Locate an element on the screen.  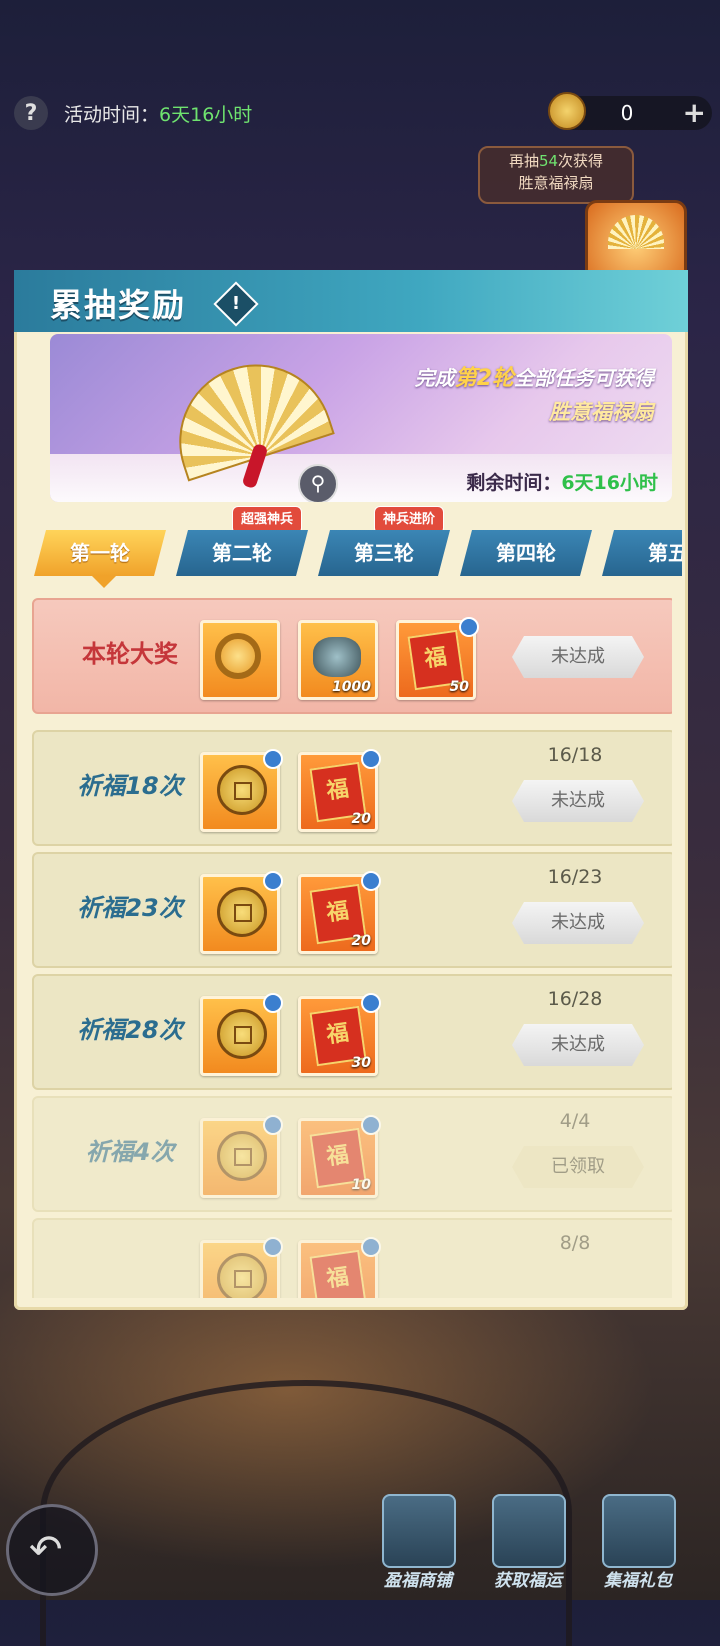
add-currency-button: + is located at coordinates (694, 112).